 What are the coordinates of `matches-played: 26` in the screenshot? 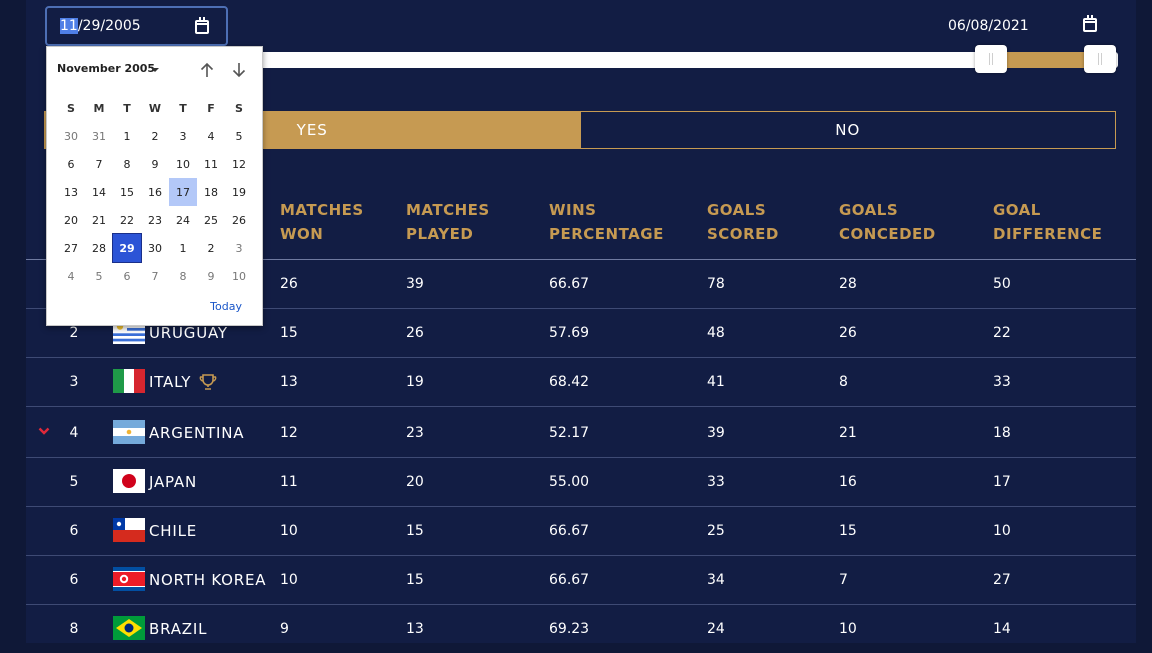 It's located at (415, 332).